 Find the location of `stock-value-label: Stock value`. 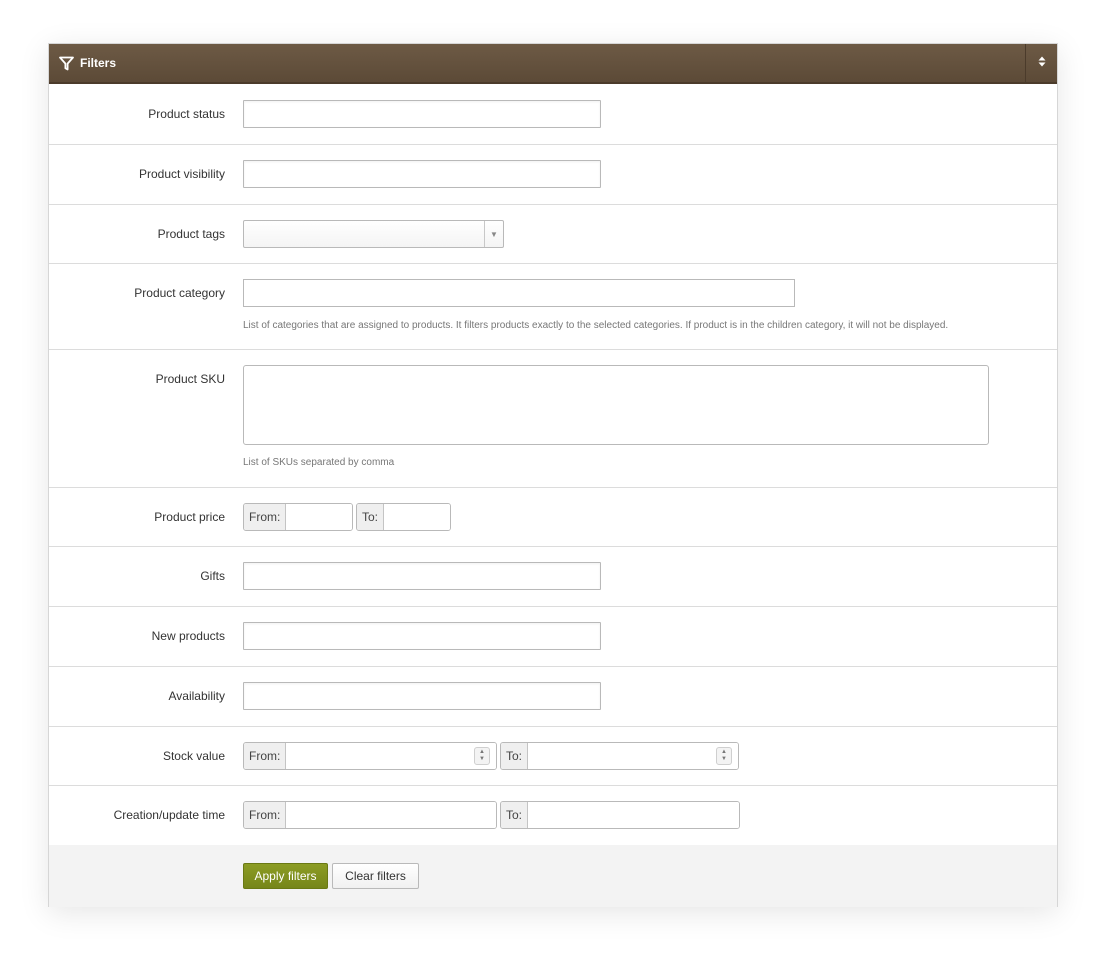

stock-value-label: Stock value is located at coordinates (193, 756).